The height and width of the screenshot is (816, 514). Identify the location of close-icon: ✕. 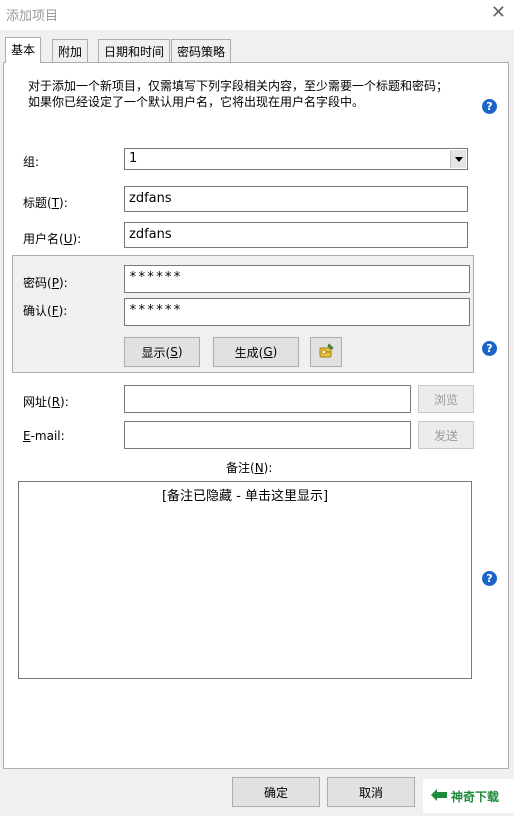
(498, 12).